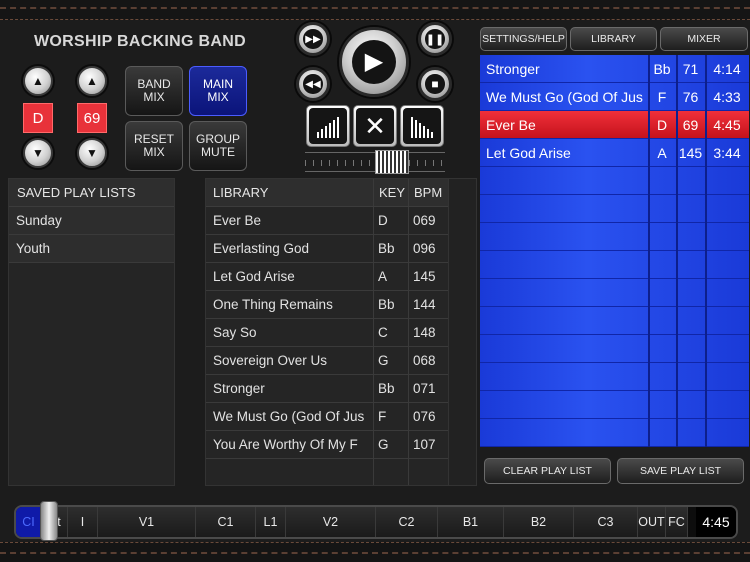 The width and height of the screenshot is (750, 562). I want to click on playlist-song-bpm: 69, so click(690, 124).